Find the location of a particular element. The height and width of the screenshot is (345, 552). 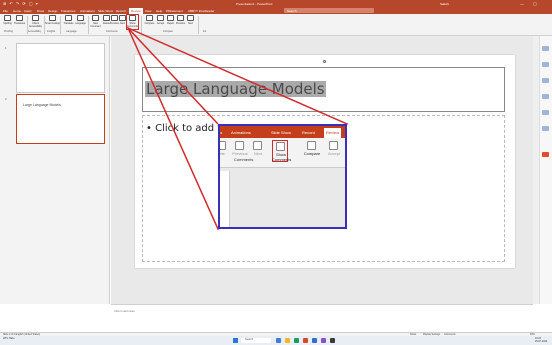

folder-icon is located at coordinates (287, 340).